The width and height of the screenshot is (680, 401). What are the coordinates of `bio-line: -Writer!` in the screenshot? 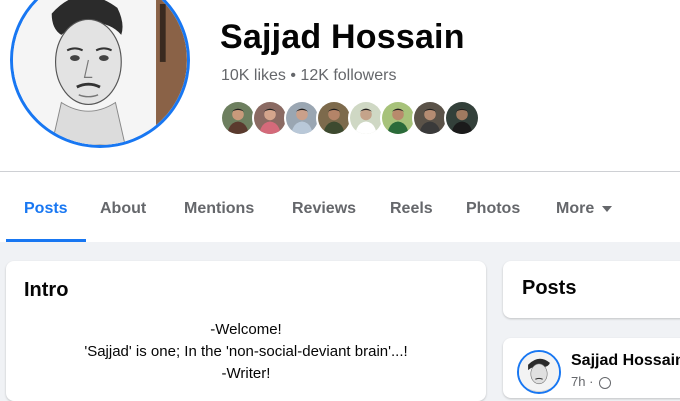 It's located at (246, 373).